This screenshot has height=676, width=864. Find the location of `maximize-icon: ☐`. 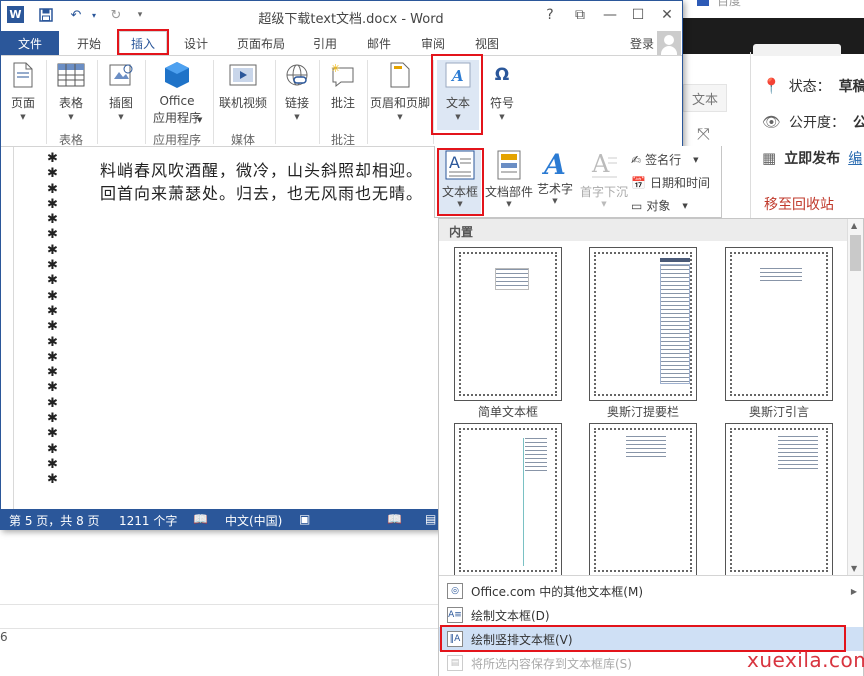

maximize-icon: ☐ is located at coordinates (638, 15).